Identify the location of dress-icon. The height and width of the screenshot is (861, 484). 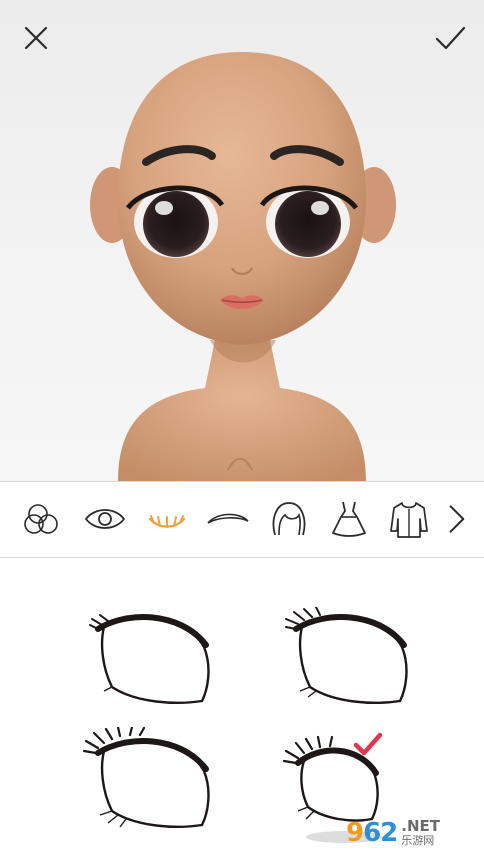
(349, 519).